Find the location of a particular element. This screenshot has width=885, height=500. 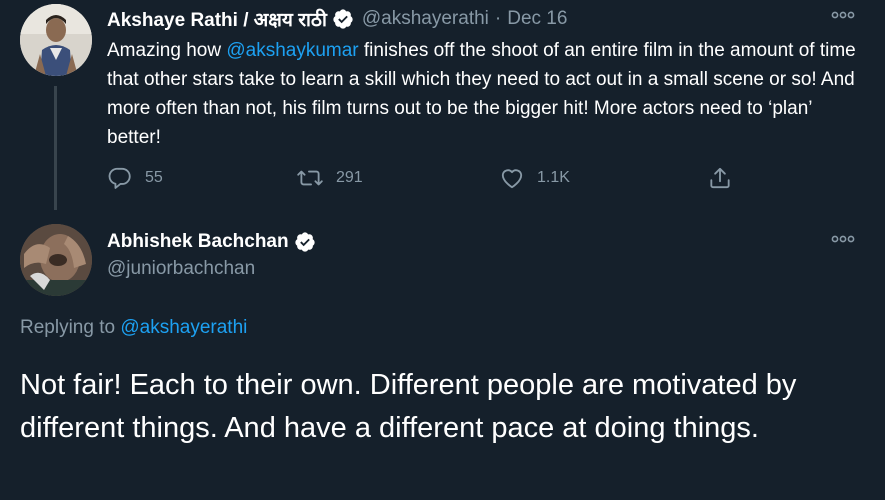

replying-to: Replying to @akshayerathi is located at coordinates (133, 328).